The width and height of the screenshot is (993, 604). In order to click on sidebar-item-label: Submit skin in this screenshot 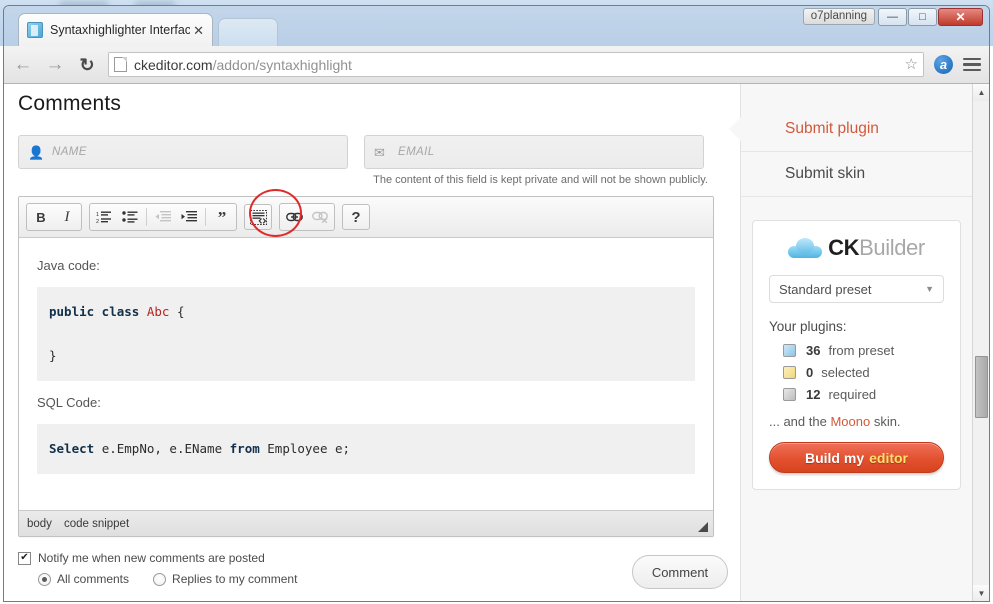, I will do `click(825, 173)`.